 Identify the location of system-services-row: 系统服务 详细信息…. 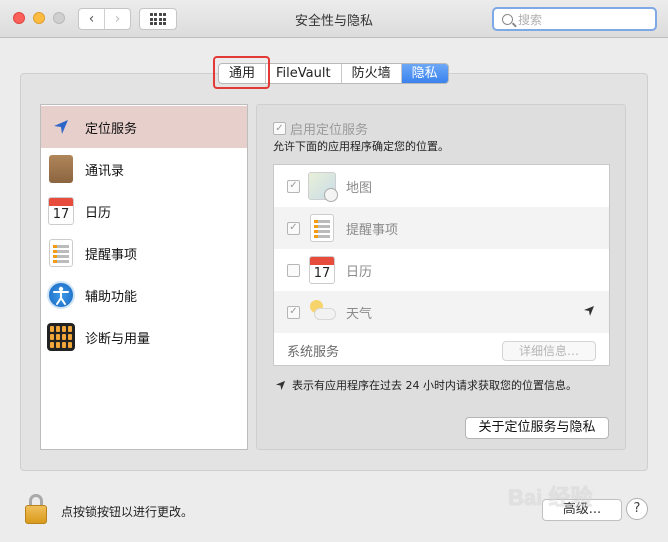
(441, 349).